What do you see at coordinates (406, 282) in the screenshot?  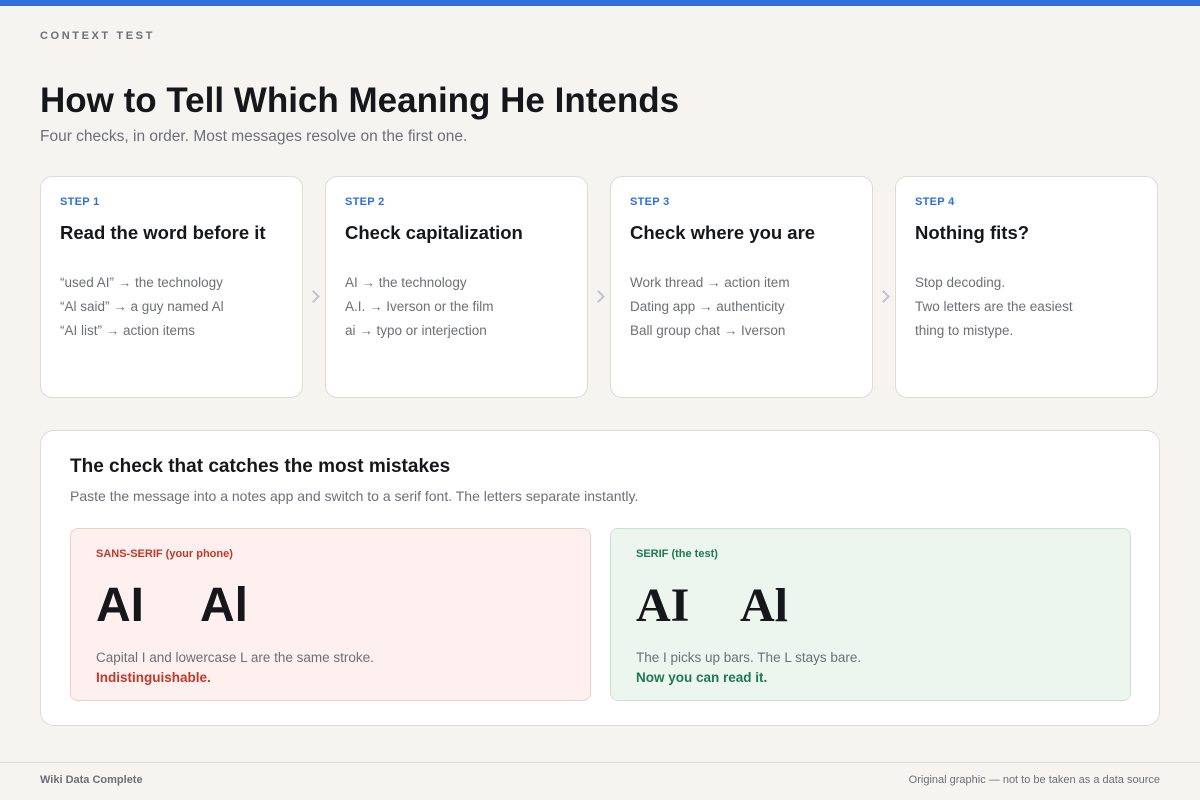 I see `step-example: AI → the technology` at bounding box center [406, 282].